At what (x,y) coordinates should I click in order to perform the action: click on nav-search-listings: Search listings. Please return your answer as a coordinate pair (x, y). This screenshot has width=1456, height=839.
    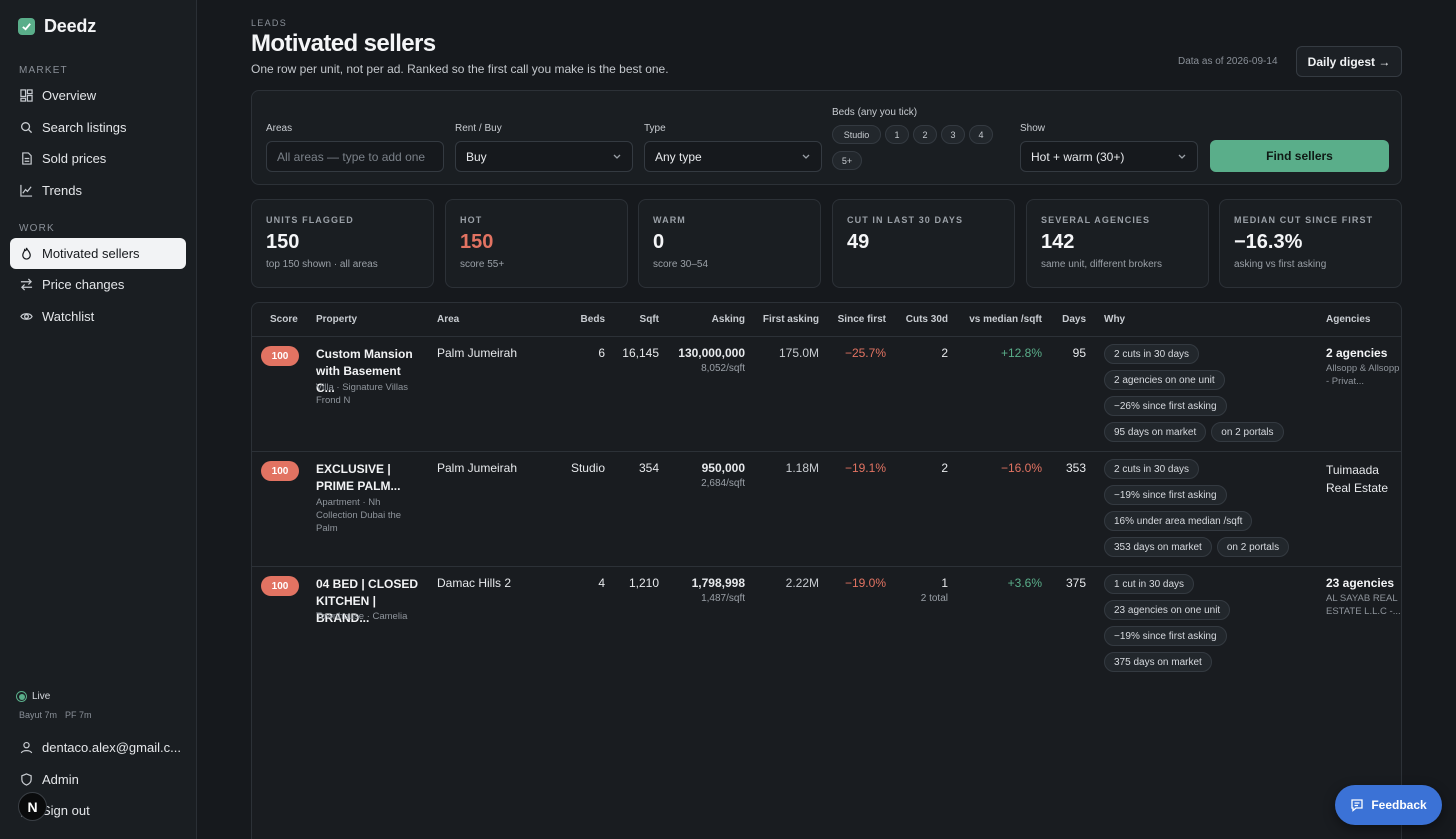
    Looking at the image, I should click on (98, 127).